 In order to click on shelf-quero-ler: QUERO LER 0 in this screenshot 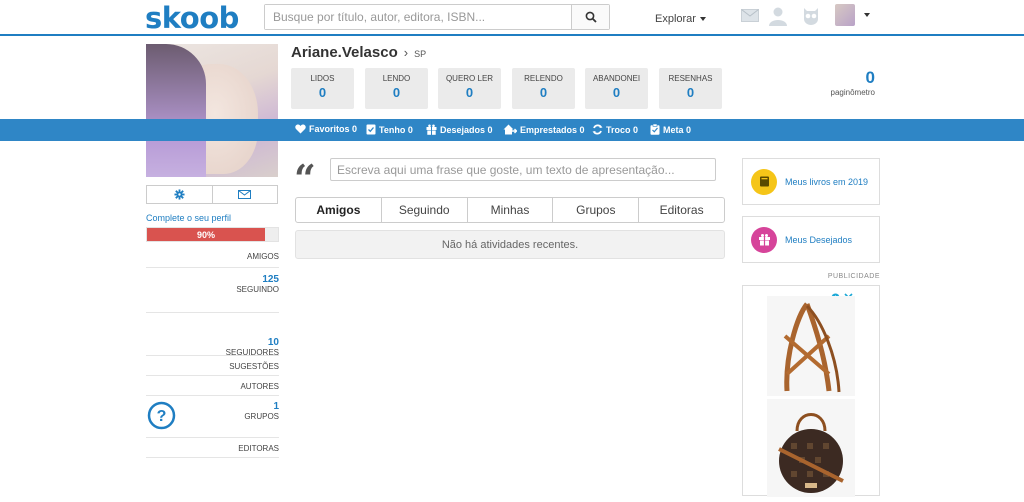, I will do `click(469, 88)`.